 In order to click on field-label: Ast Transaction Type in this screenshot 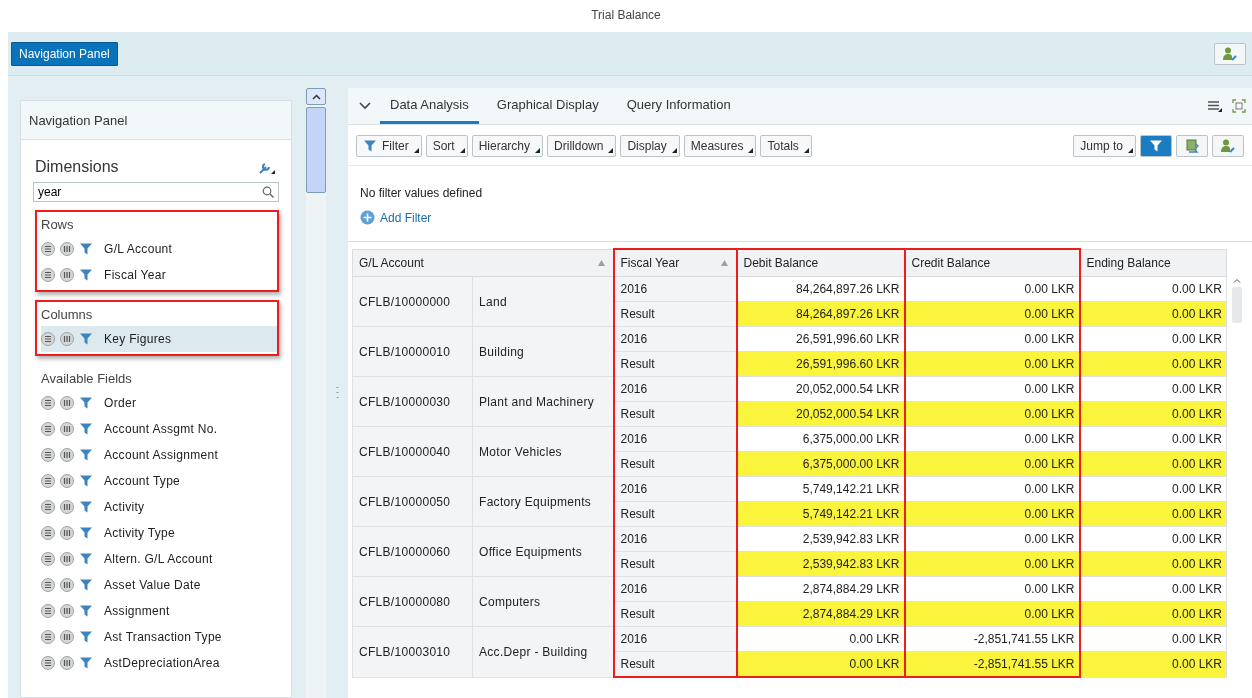, I will do `click(163, 637)`.